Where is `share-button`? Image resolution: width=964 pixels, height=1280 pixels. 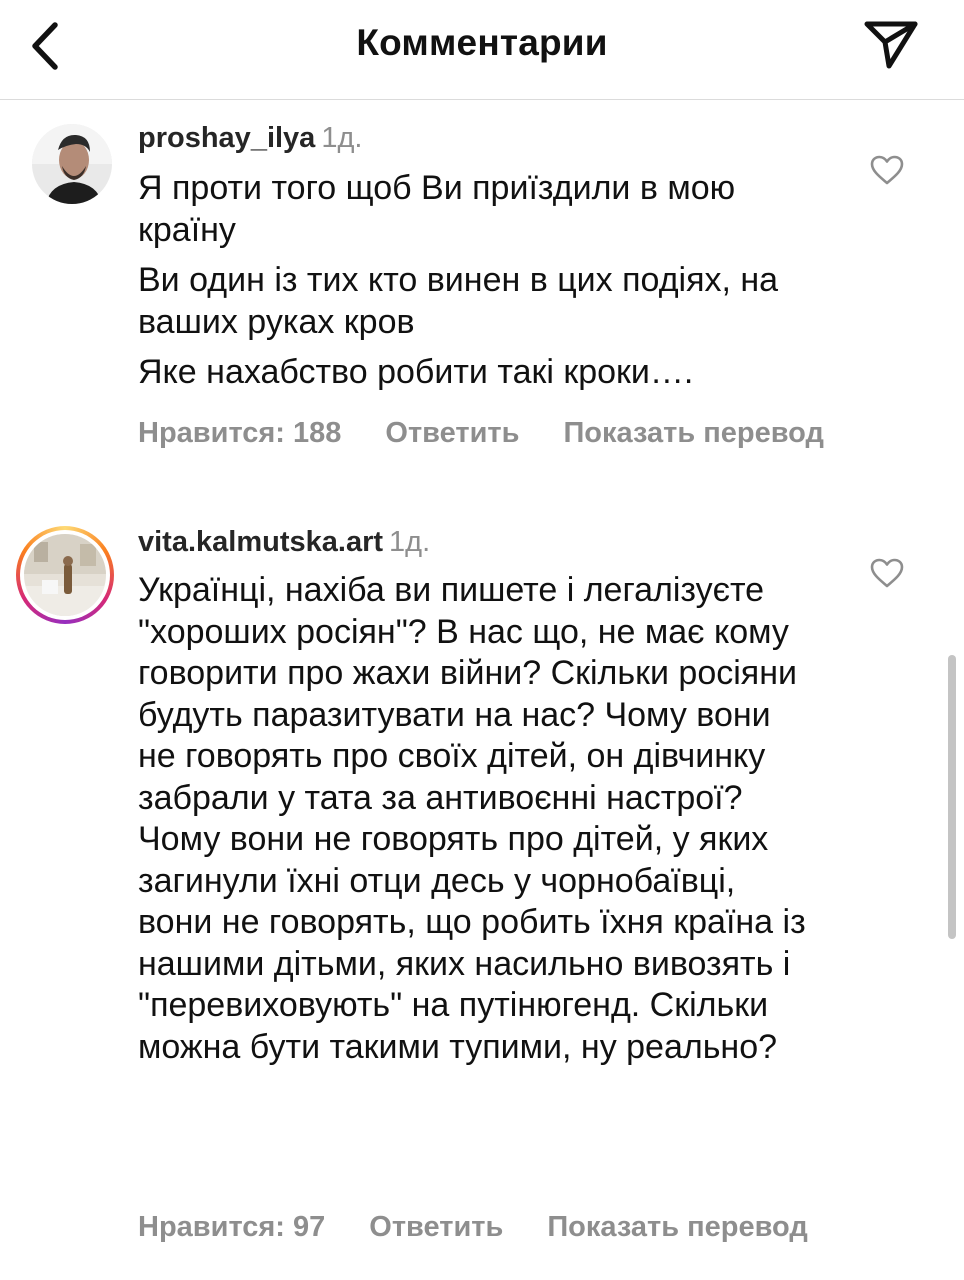
share-button is located at coordinates (891, 44).